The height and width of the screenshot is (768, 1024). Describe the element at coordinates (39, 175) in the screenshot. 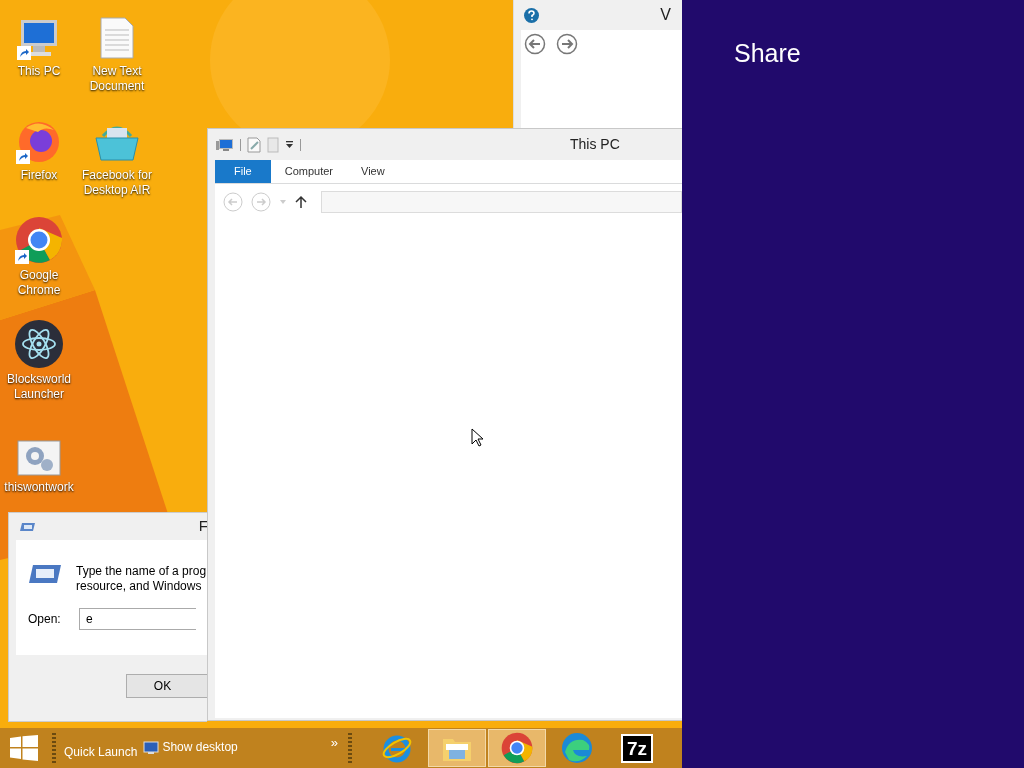

I see `desktop-icon-label: Firefox` at that location.